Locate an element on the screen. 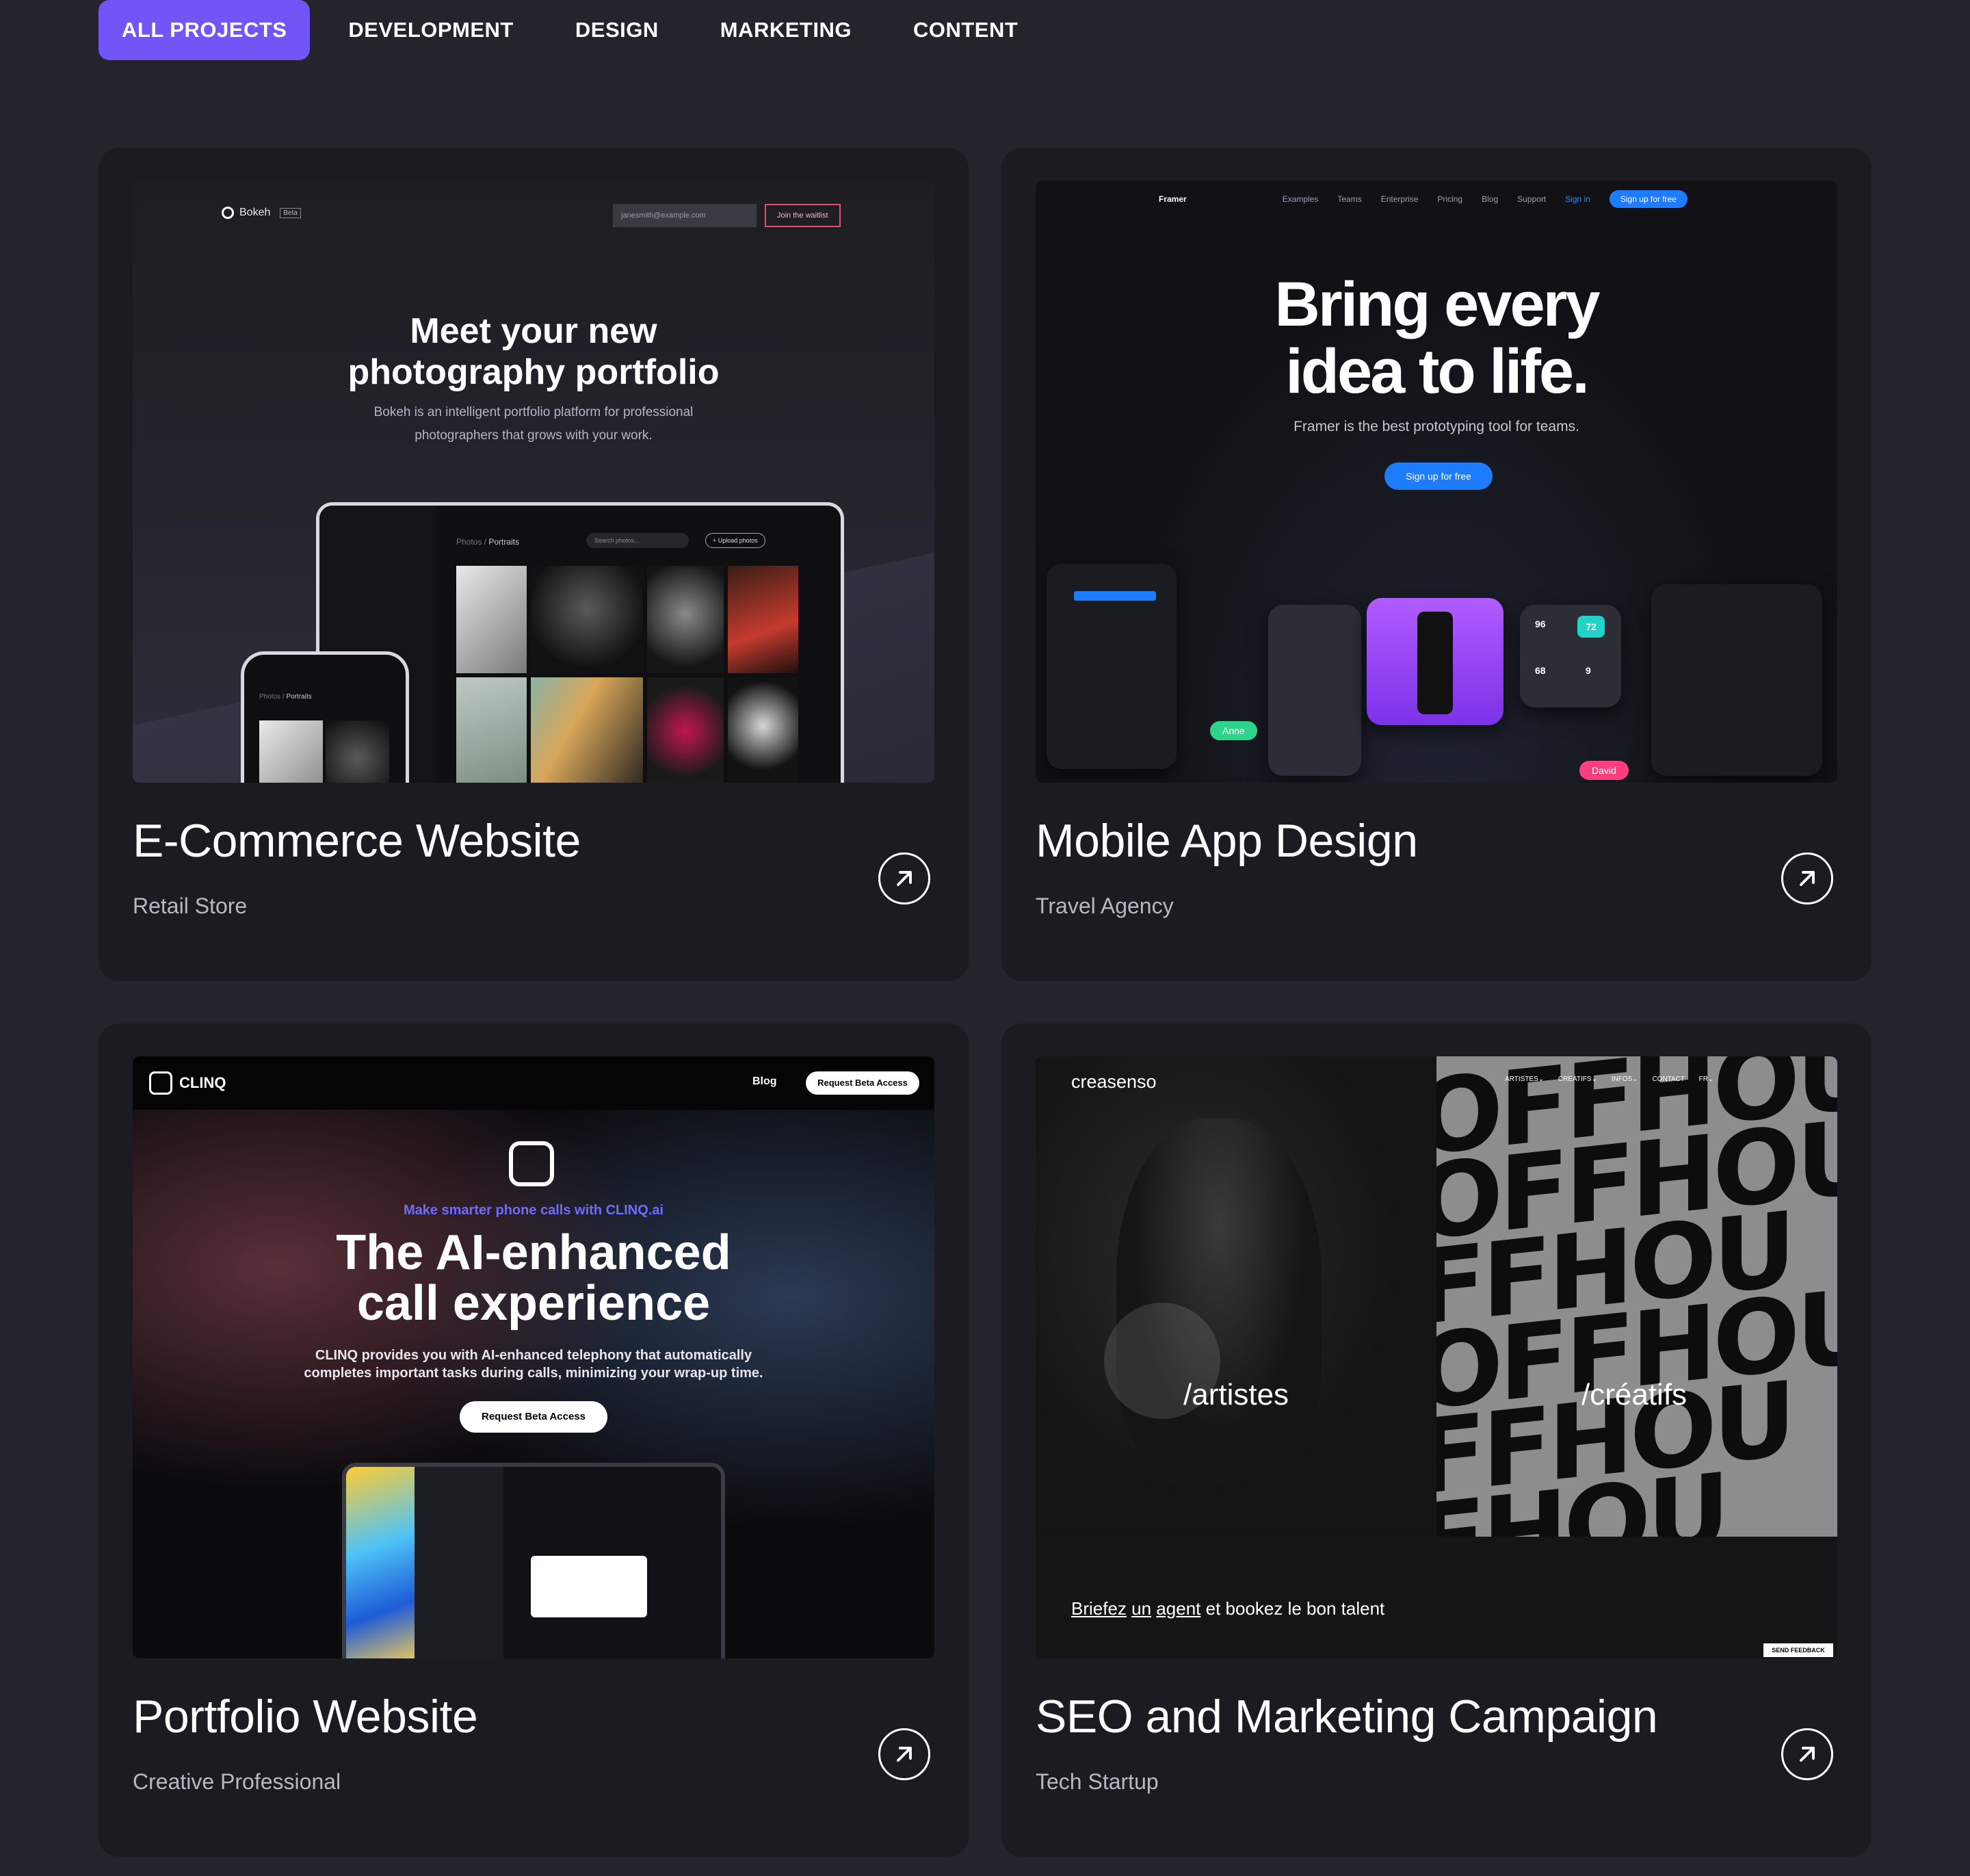 The width and height of the screenshot is (1970, 1876). headline-line-1: The AI-enhanced is located at coordinates (533, 1252).